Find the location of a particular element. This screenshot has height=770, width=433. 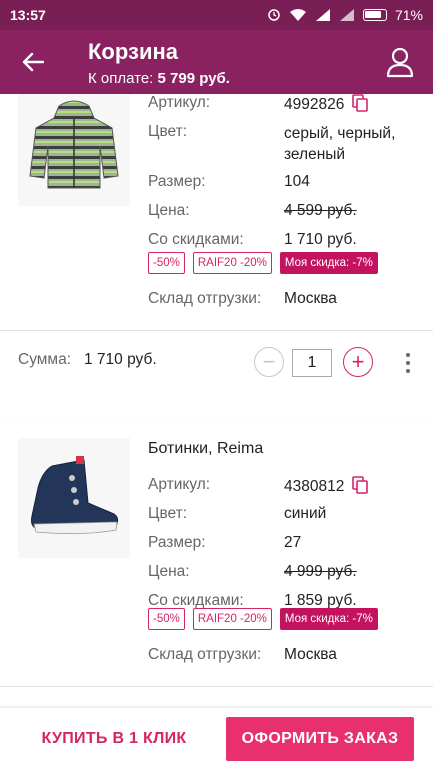

plus-icon: + is located at coordinates (358, 361).